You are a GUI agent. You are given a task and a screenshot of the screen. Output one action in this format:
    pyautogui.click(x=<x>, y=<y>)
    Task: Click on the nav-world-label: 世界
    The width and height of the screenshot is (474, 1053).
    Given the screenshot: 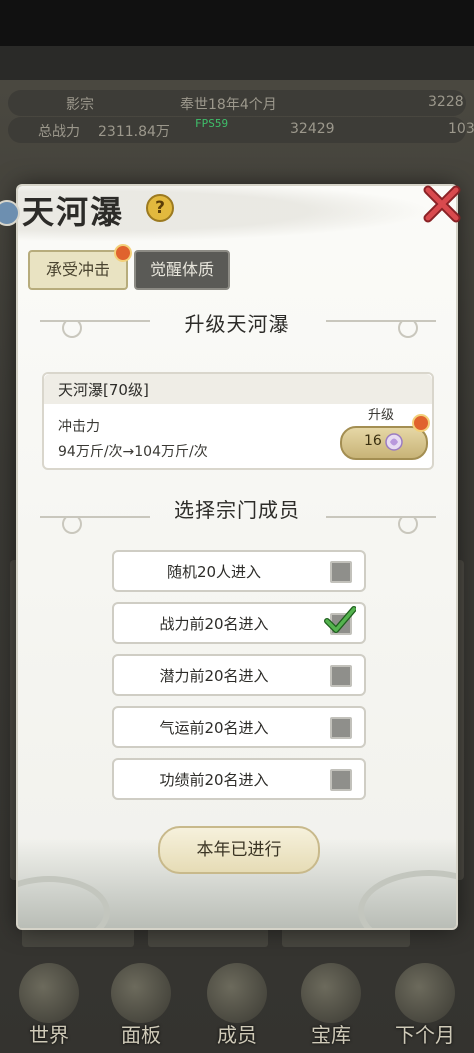 What is the action you would take?
    pyautogui.click(x=49, y=1035)
    